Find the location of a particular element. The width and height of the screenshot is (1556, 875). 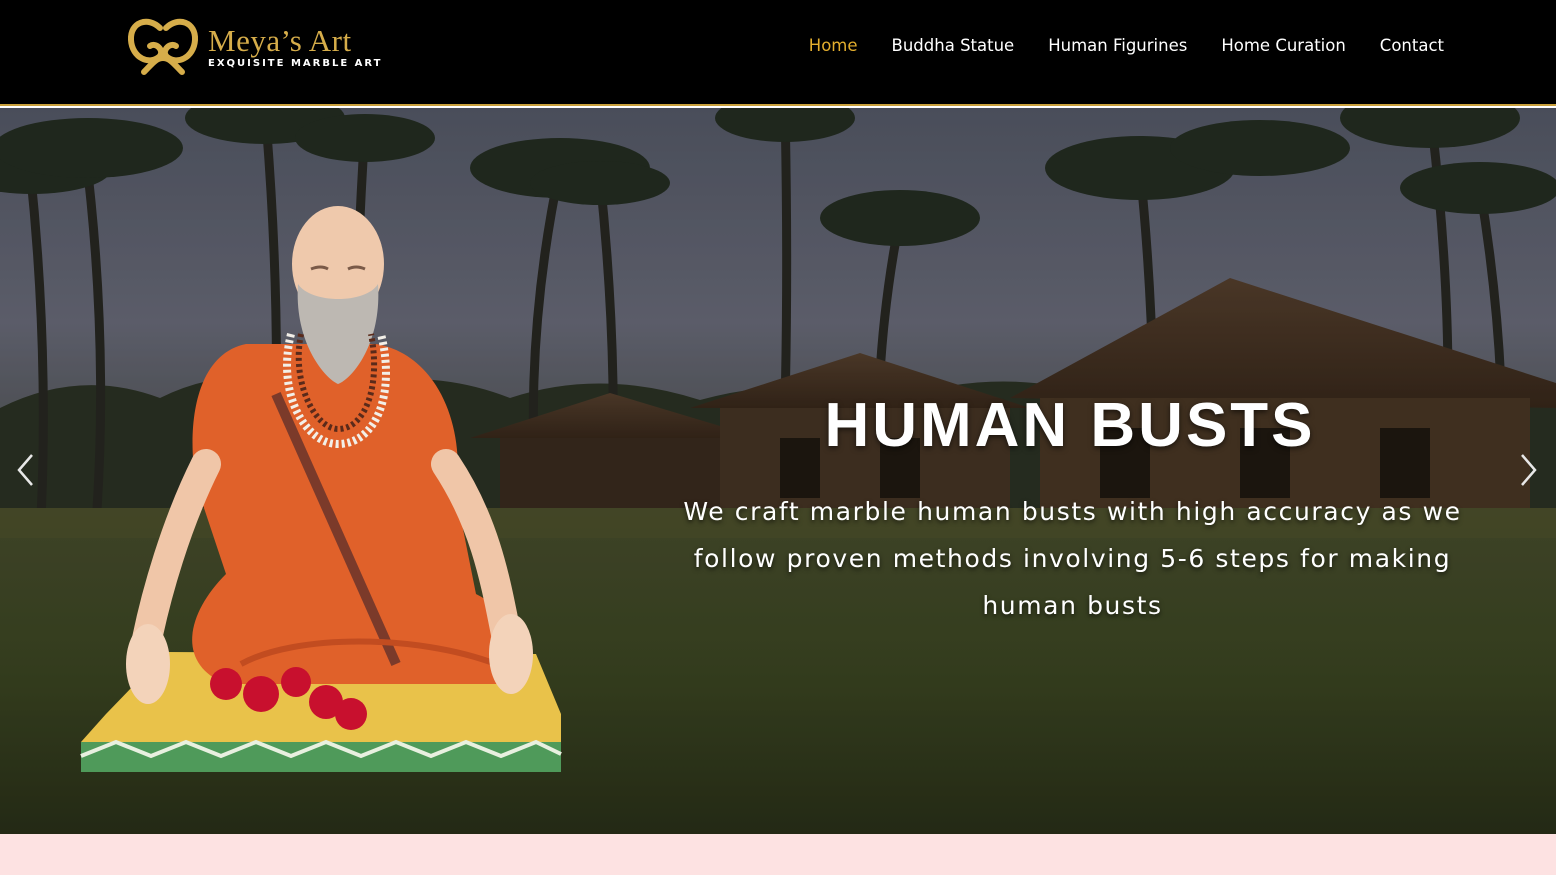

section-band is located at coordinates (778, 854).